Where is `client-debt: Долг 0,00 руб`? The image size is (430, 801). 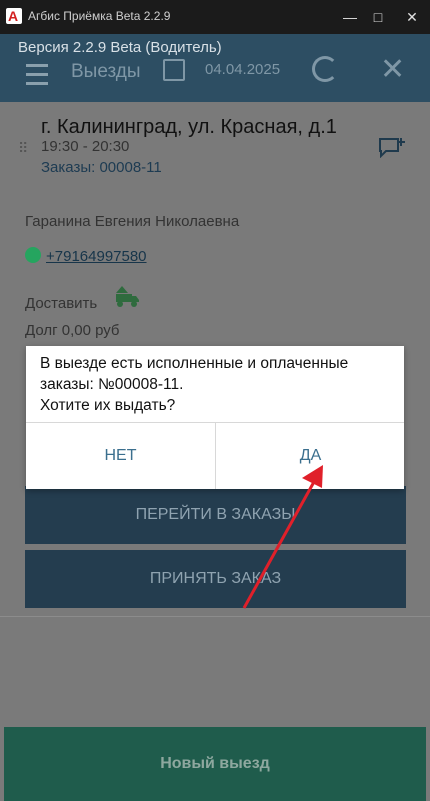
client-debt: Долг 0,00 руб is located at coordinates (72, 330).